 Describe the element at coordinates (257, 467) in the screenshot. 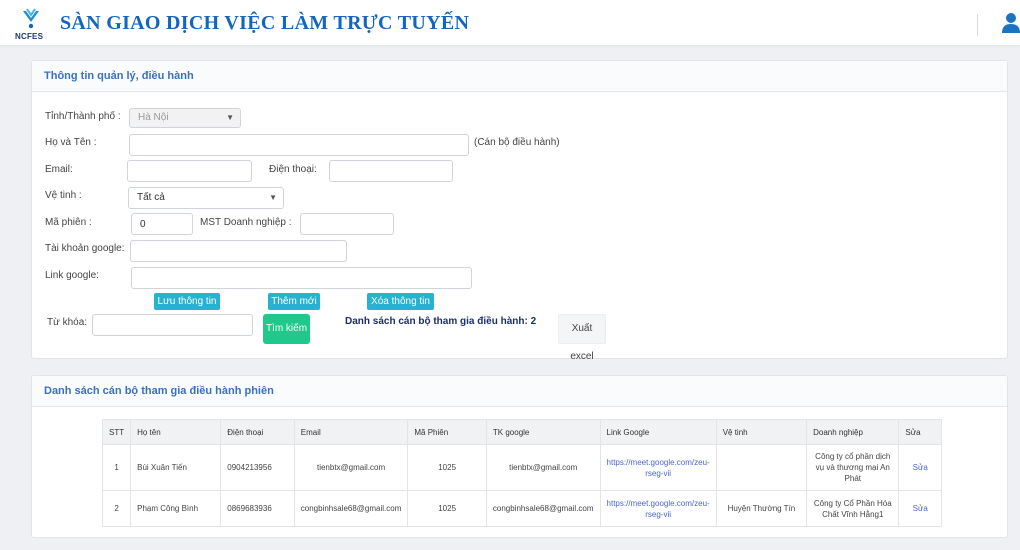

I see `cell-phone: 0904213956` at that location.